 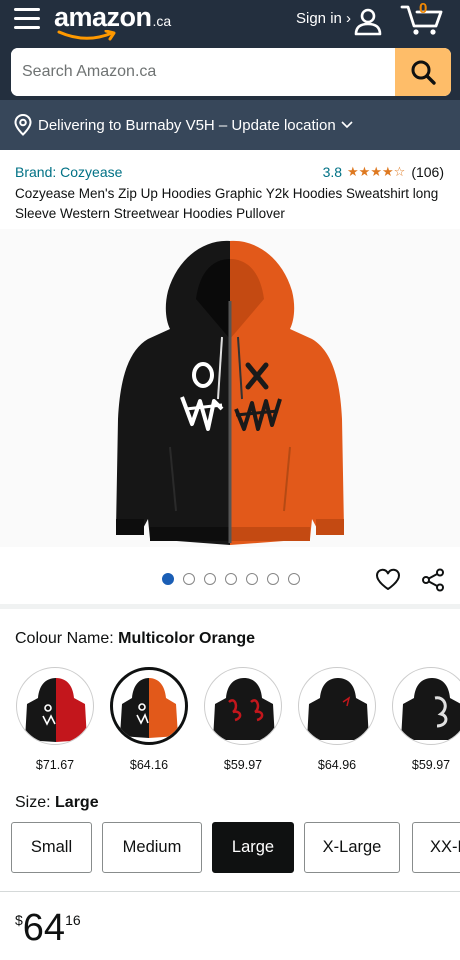 I want to click on top-header: amazon.ca Sign in › 0, so click(x=230, y=50).